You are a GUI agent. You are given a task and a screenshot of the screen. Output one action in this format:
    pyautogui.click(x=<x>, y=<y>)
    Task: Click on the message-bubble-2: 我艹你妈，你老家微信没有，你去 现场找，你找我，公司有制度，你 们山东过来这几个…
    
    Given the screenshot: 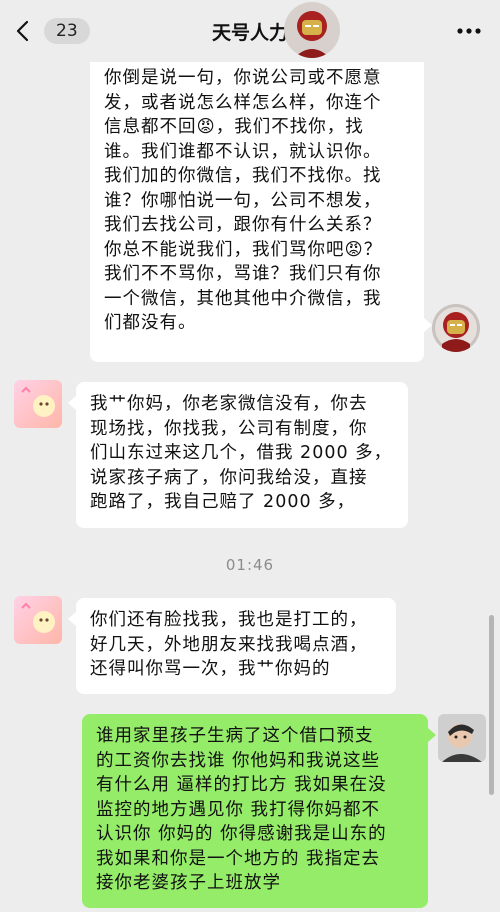 What is the action you would take?
    pyautogui.click(x=242, y=455)
    